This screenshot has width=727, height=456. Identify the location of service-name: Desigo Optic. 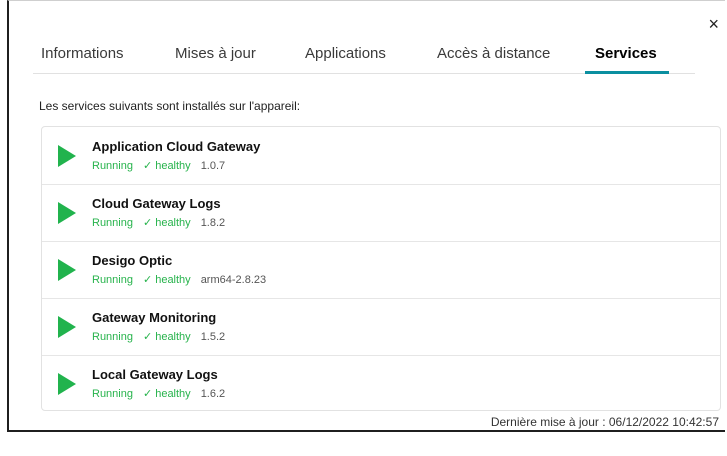
(132, 260).